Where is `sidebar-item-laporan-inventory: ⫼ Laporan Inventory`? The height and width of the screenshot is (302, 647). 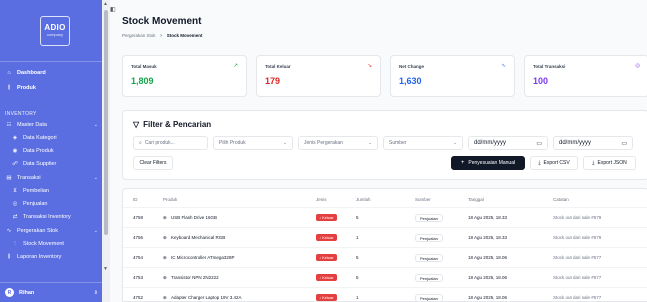
sidebar-item-laporan-inventory: ⫼ Laporan Inventory is located at coordinates (51, 257).